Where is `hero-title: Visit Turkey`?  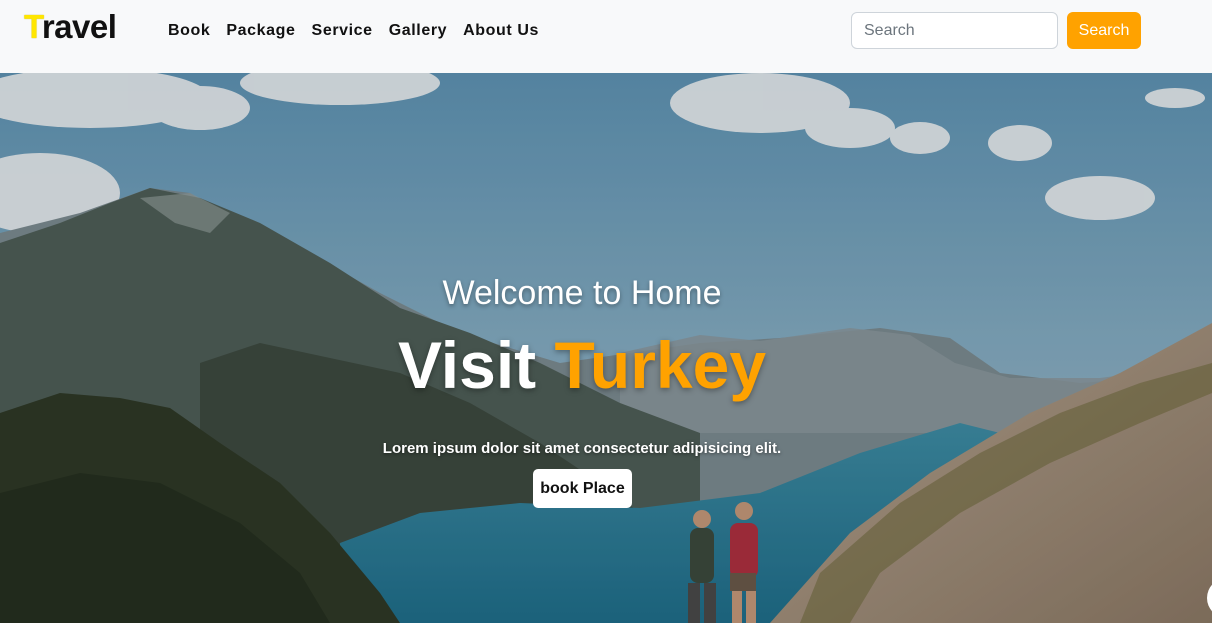
hero-title: Visit Turkey is located at coordinates (582, 365).